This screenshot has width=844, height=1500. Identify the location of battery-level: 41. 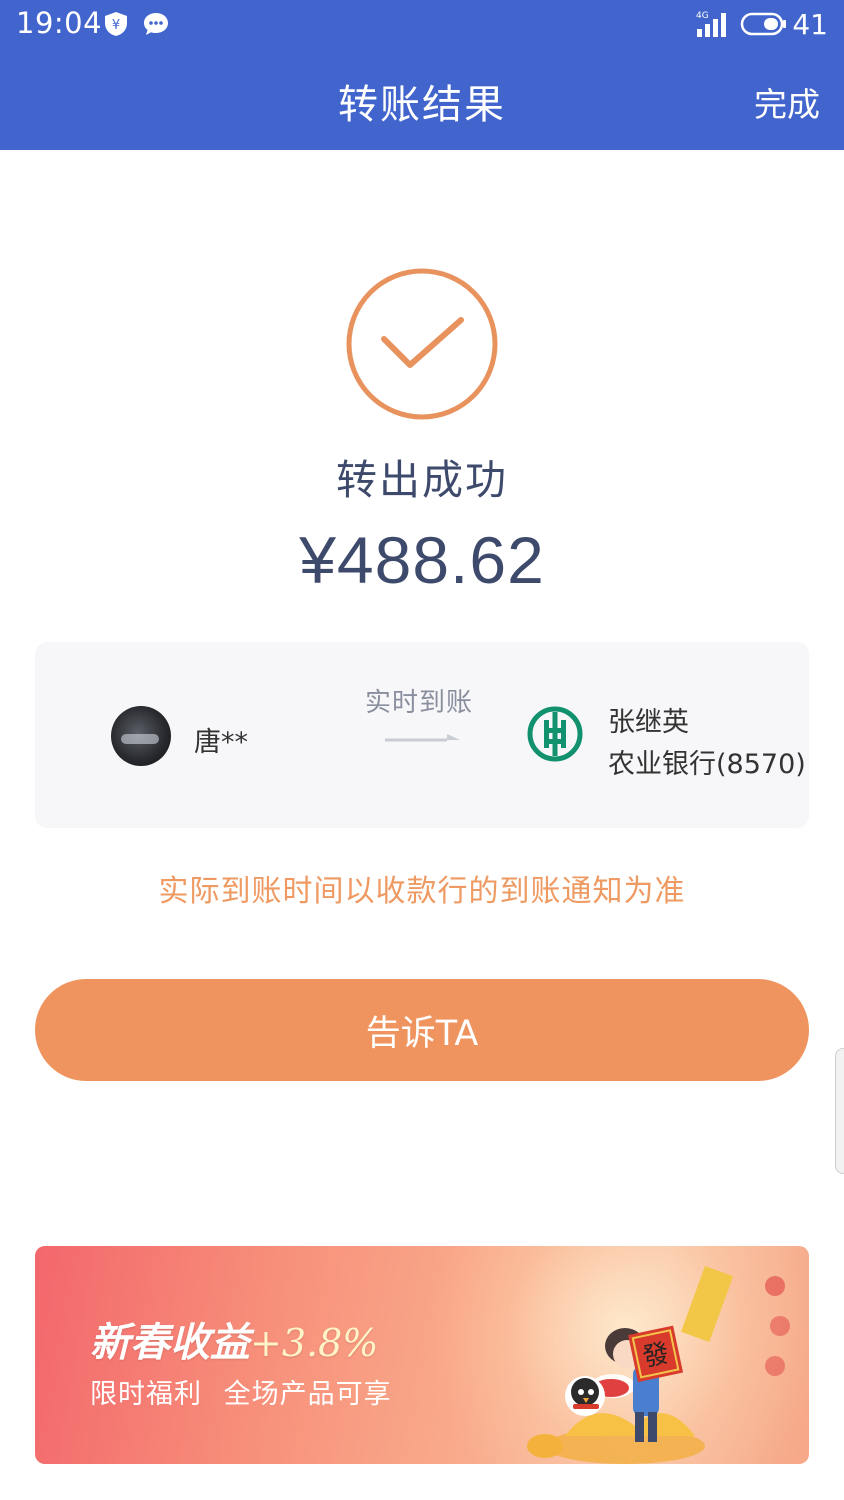
(810, 24).